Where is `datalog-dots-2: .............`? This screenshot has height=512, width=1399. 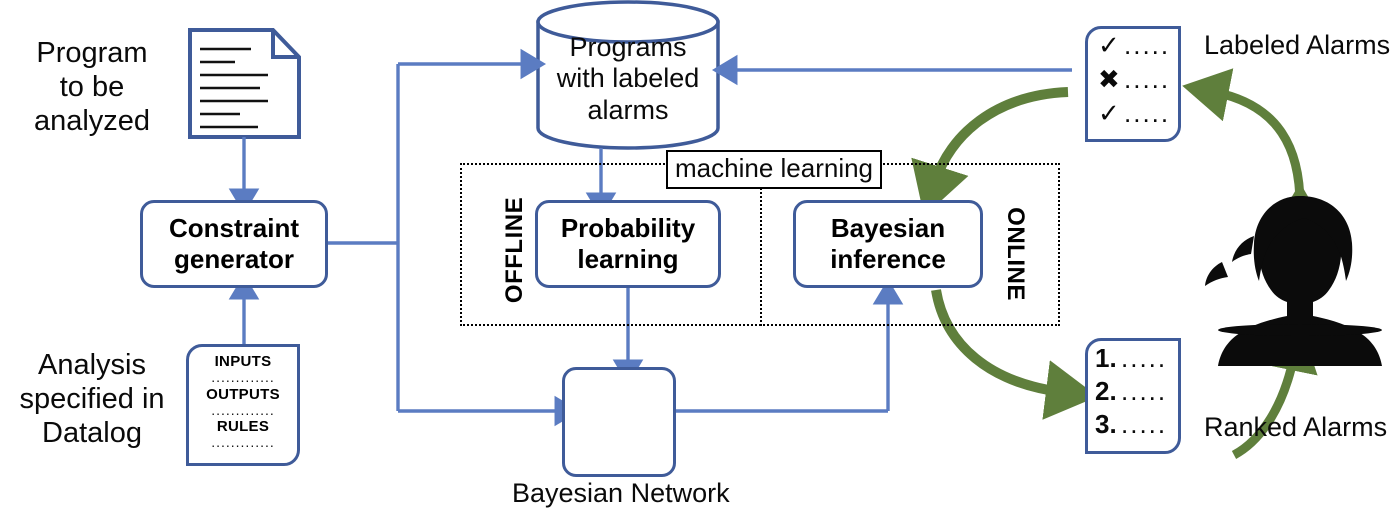
datalog-dots-2: ............. is located at coordinates (243, 409).